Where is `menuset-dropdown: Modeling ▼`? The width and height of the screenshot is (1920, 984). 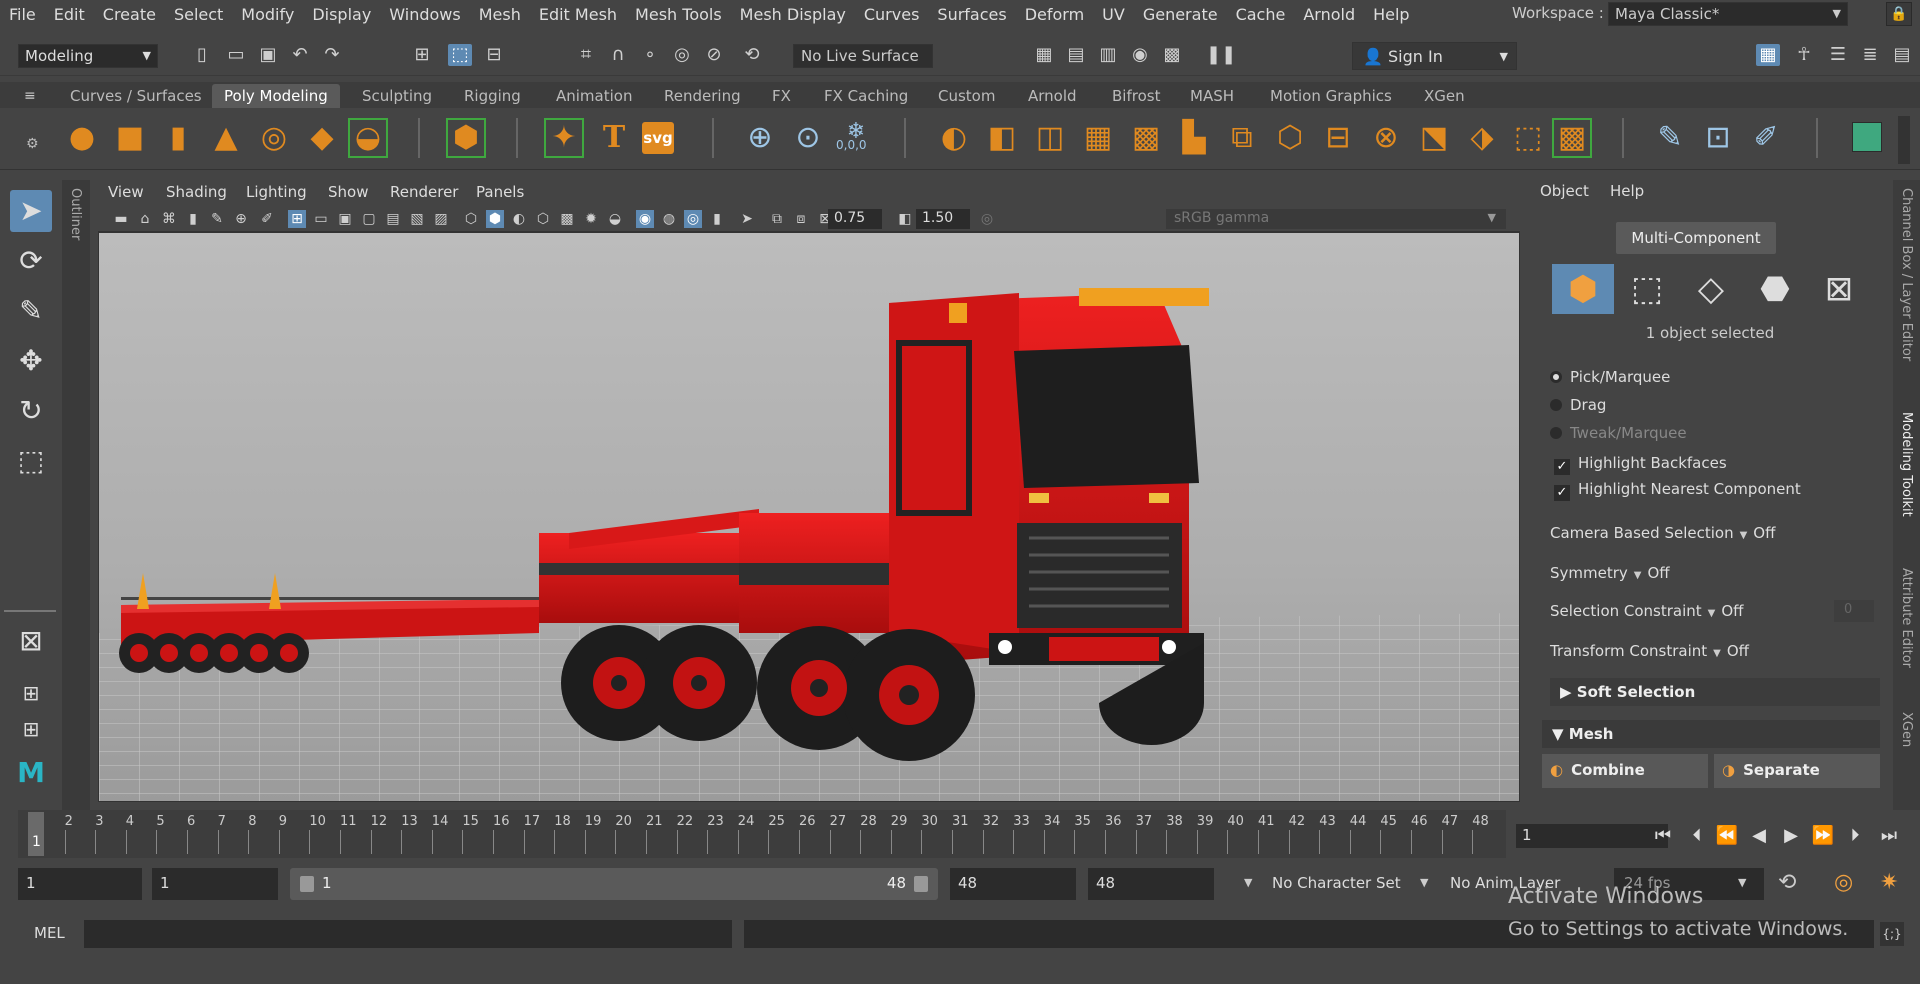
menuset-dropdown: Modeling ▼ is located at coordinates (88, 56).